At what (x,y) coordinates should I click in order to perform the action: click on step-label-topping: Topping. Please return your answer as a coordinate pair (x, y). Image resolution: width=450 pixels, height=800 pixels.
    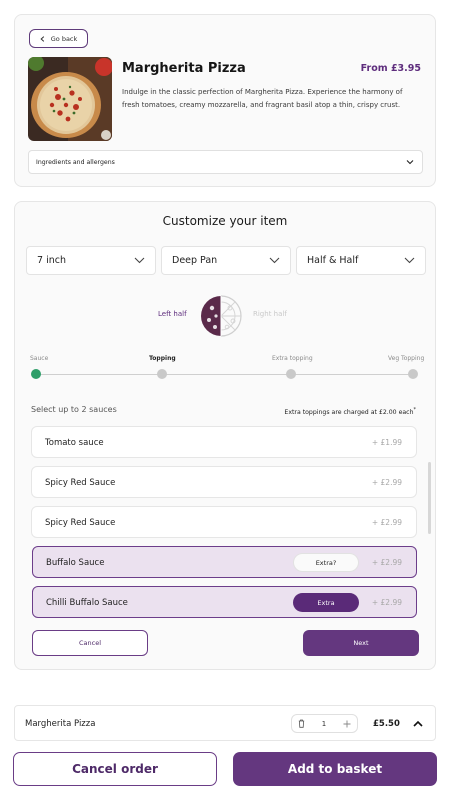
    Looking at the image, I should click on (162, 358).